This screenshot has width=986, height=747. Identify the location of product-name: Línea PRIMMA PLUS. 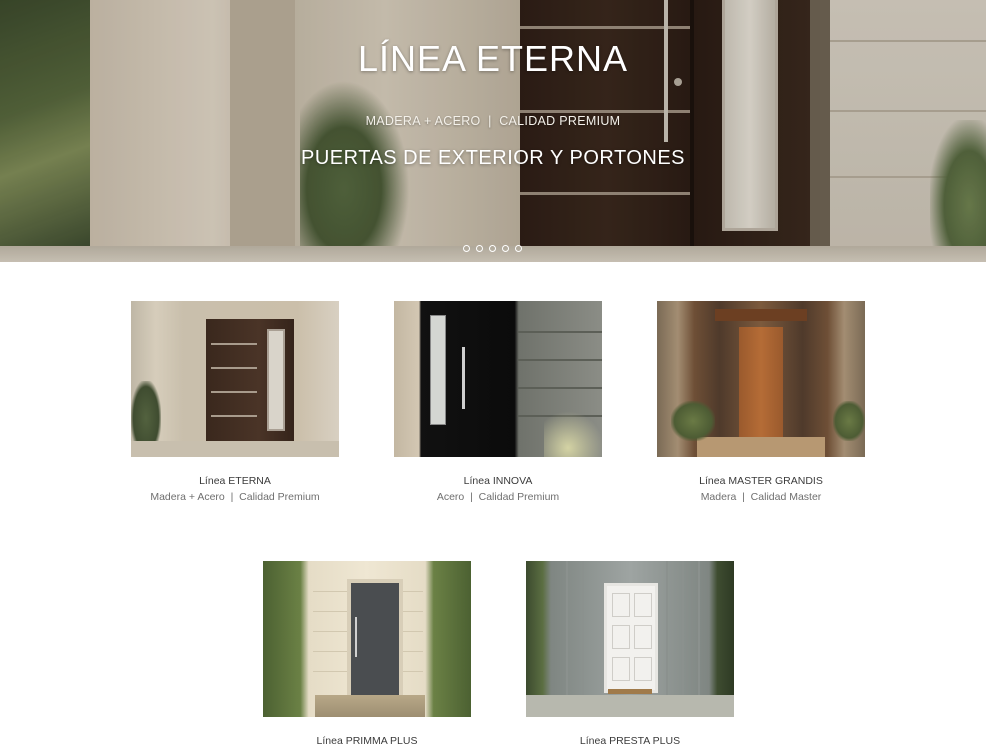
(367, 741).